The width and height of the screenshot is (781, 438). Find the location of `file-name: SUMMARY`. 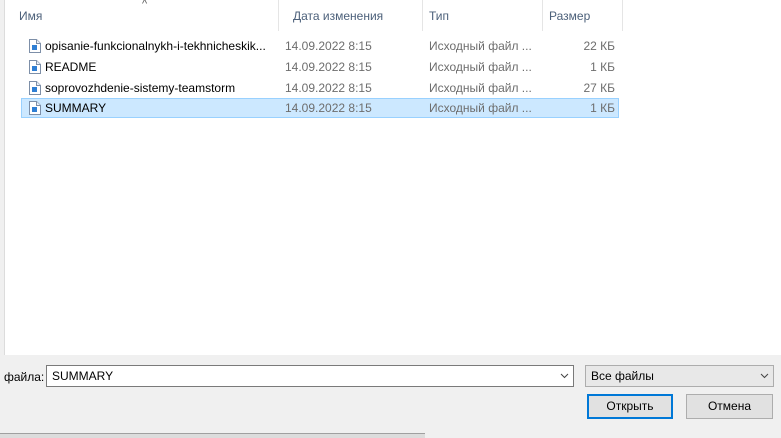

file-name: SUMMARY is located at coordinates (76, 108).